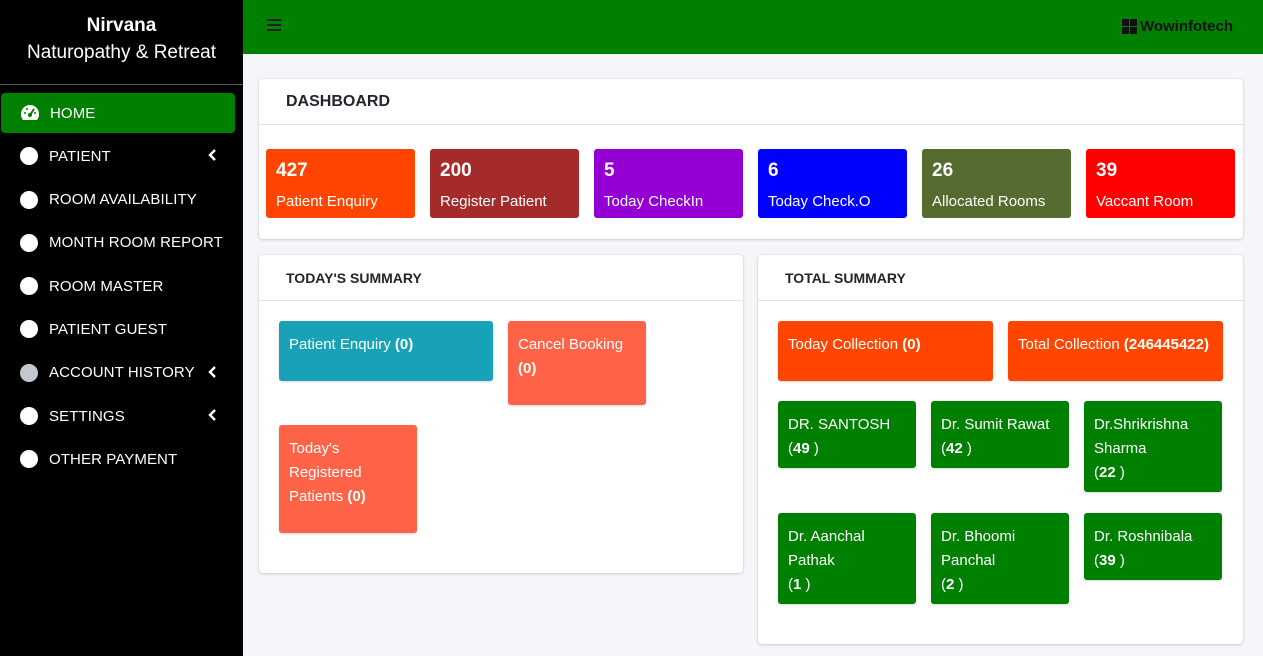  I want to click on doctor-tile: Dr. Aanchal Pathak (1 ), so click(847, 558).